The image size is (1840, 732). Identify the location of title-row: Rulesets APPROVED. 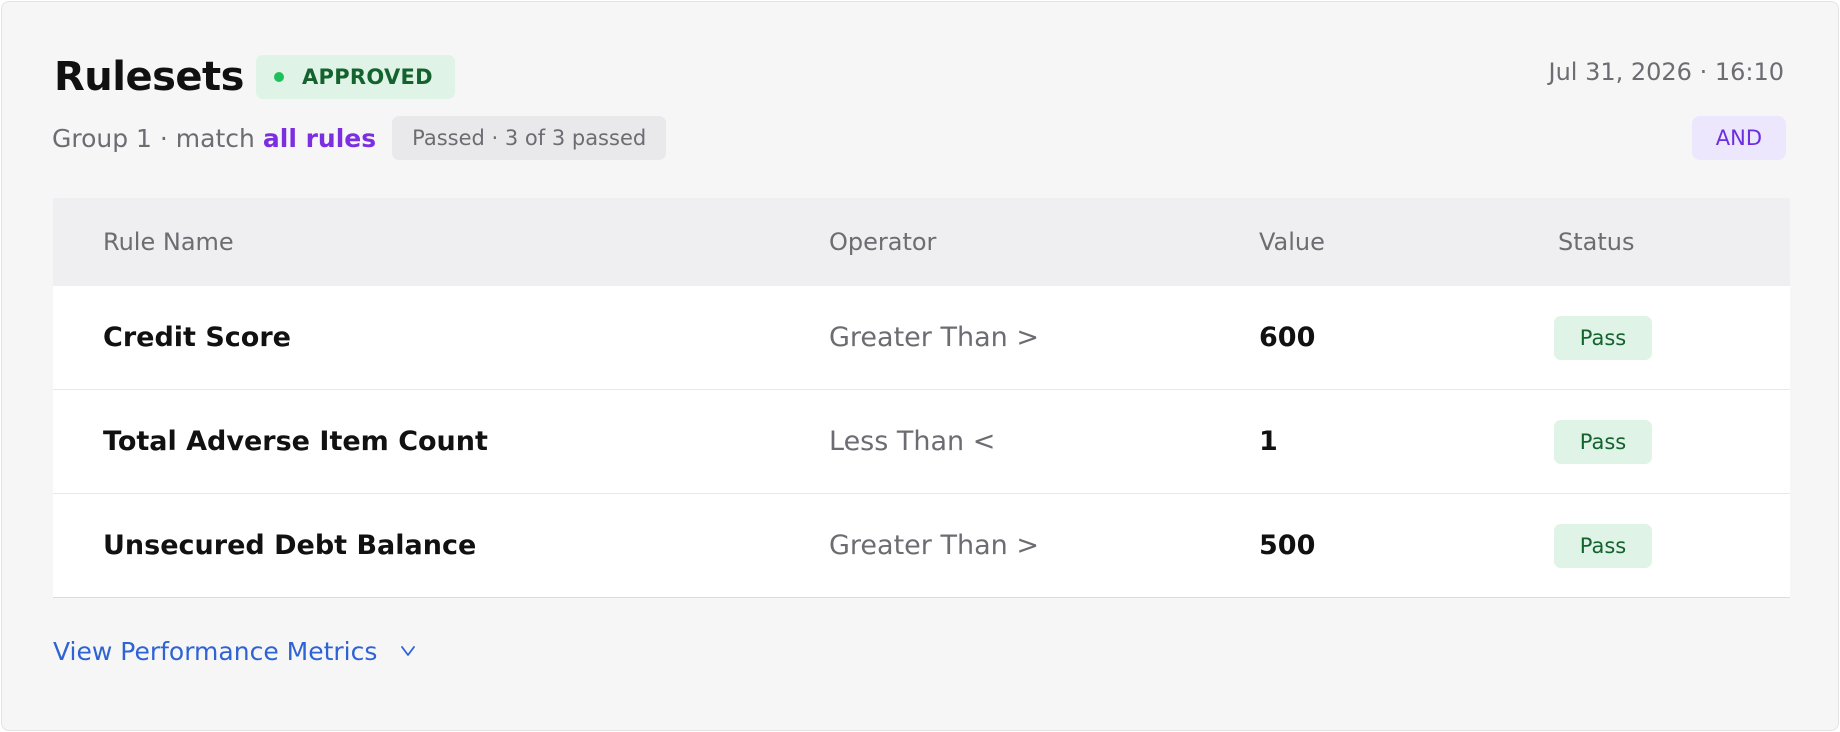
(254, 77).